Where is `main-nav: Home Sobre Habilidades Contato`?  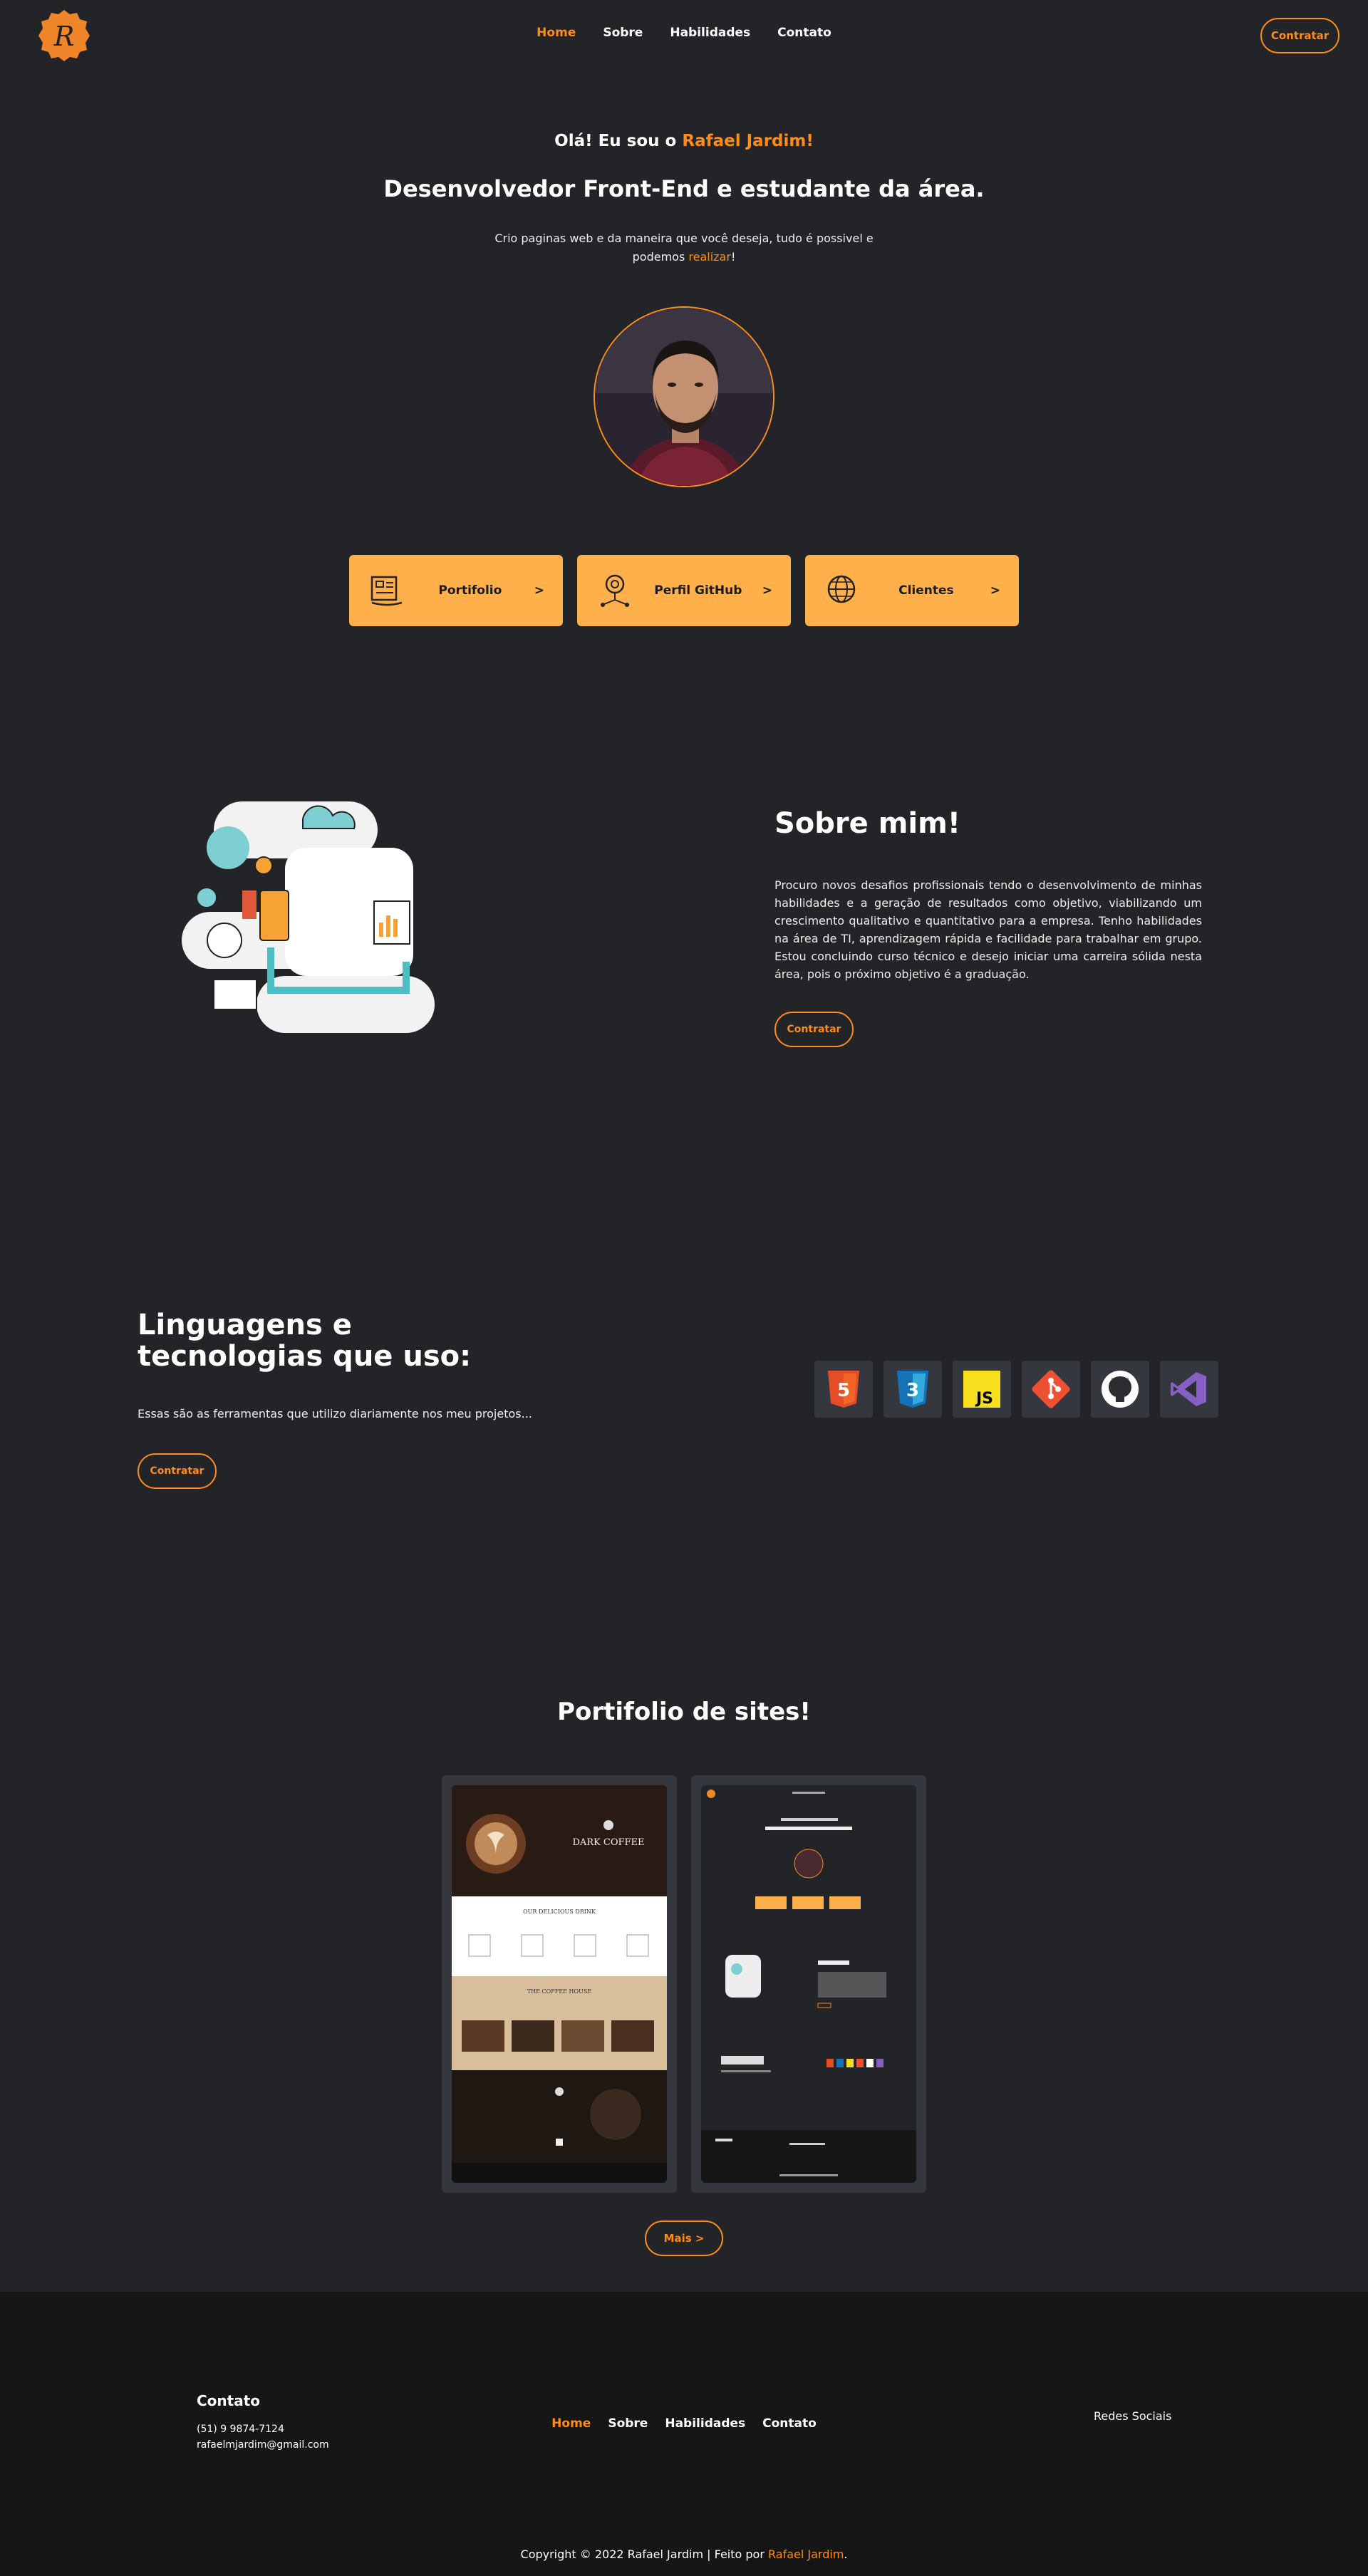 main-nav: Home Sobre Habilidades Contato is located at coordinates (684, 33).